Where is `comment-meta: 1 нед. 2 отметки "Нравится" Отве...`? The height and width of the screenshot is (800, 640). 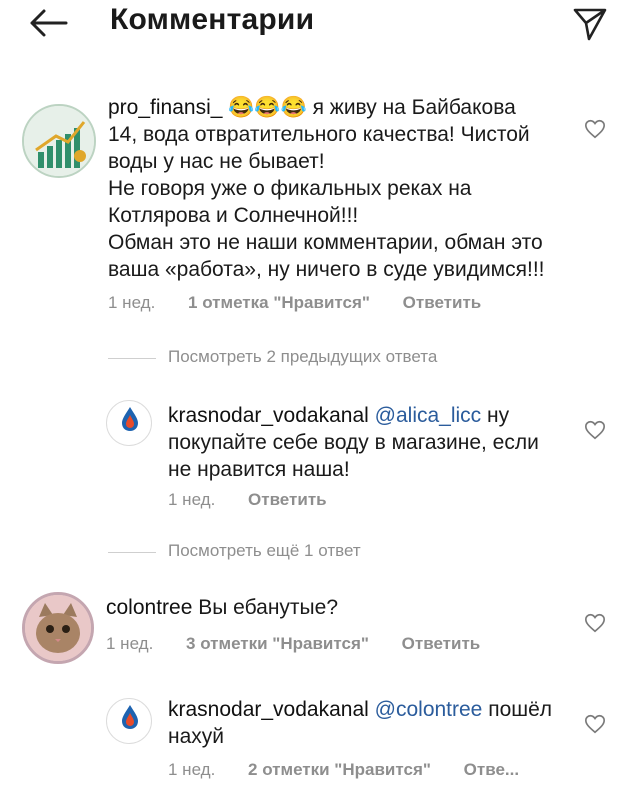 comment-meta: 1 нед. 2 отметки "Нравится" Отве... is located at coordinates (343, 770).